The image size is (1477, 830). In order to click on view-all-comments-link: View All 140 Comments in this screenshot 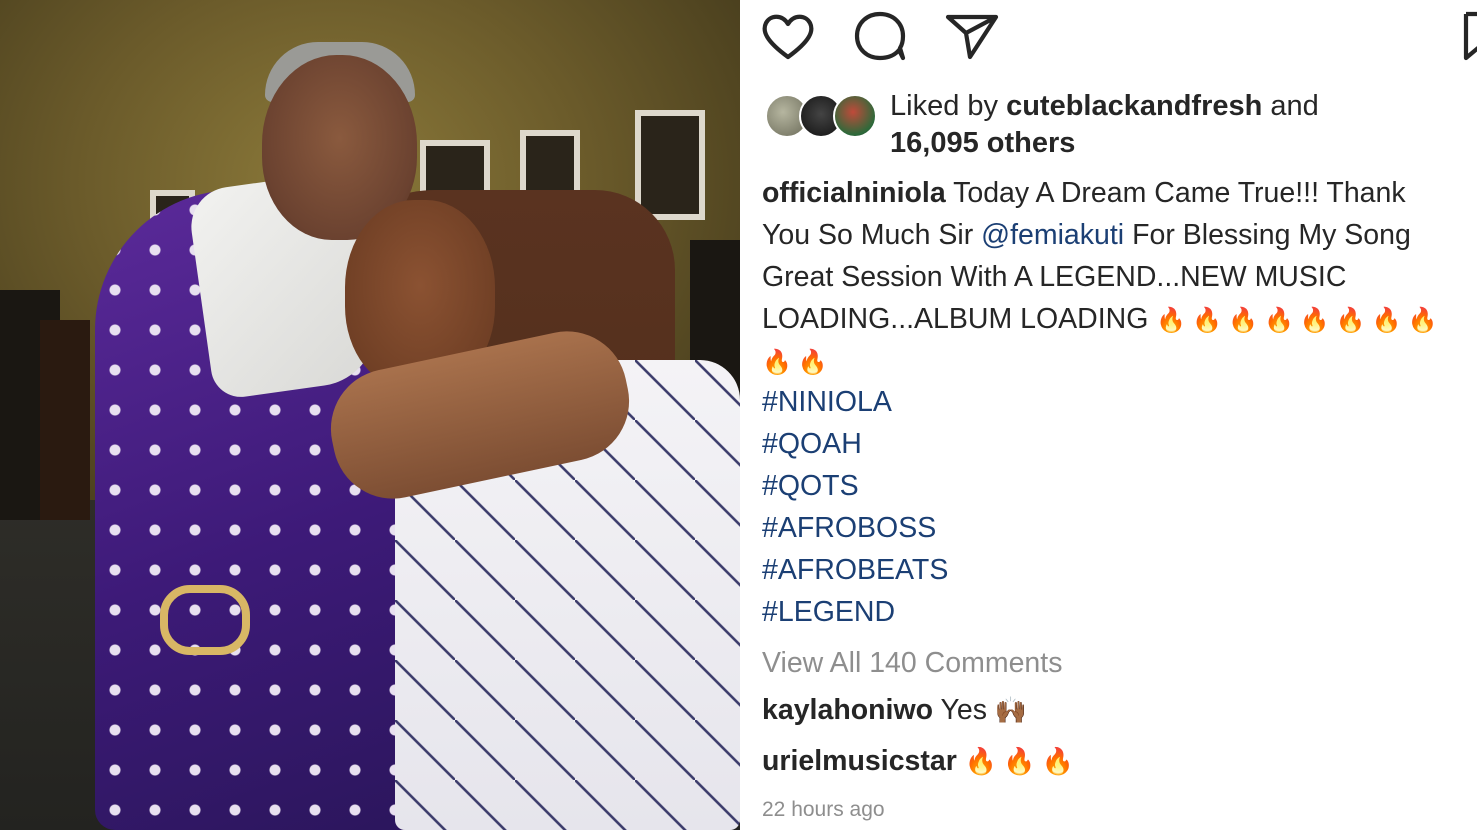, I will do `click(912, 663)`.